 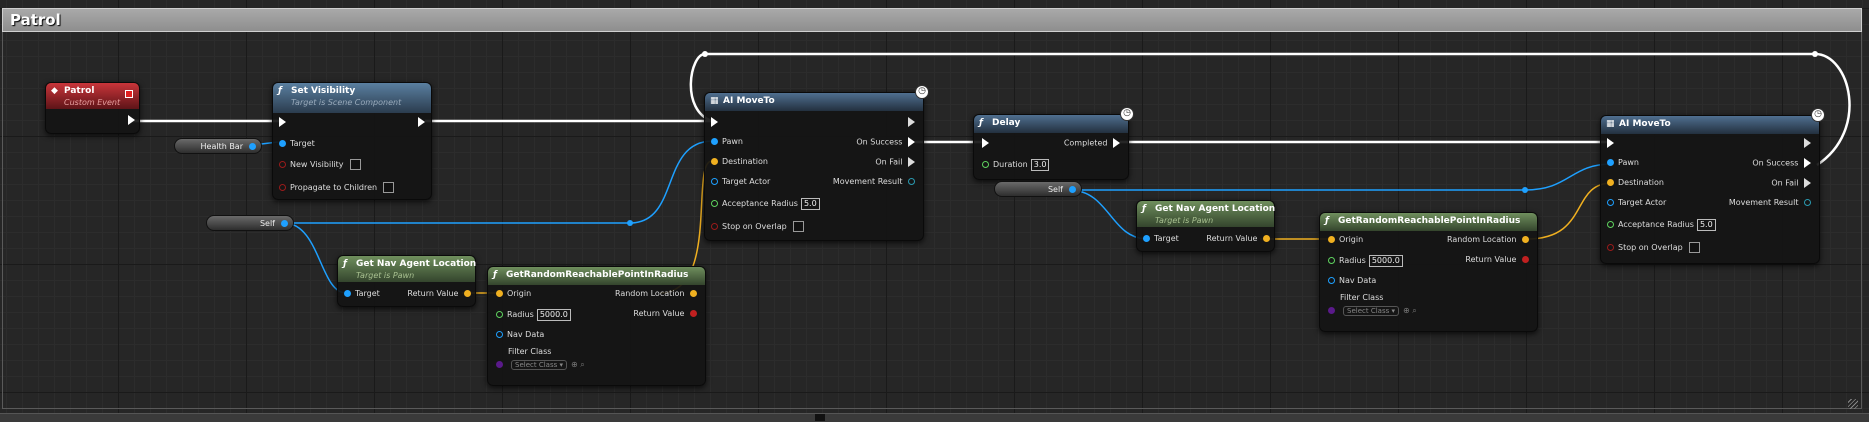 What do you see at coordinates (1016, 166) in the screenshot?
I see `duration-pin: Duration 3.0` at bounding box center [1016, 166].